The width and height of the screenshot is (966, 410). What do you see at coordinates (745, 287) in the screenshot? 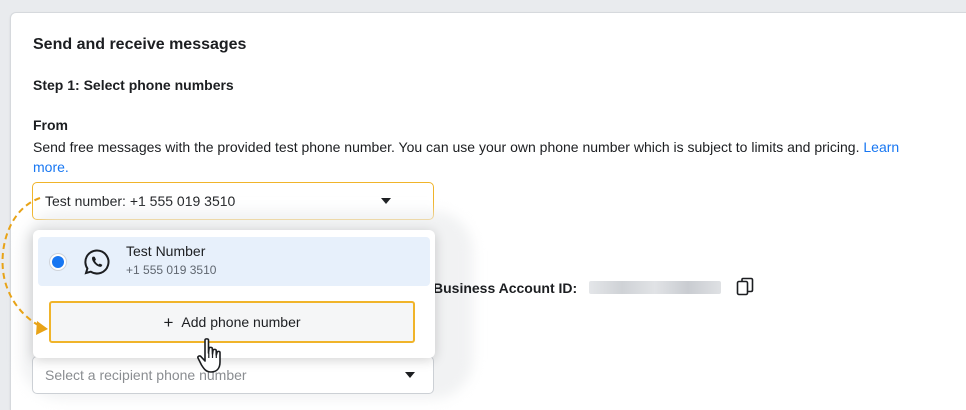
I see `copy-icon` at bounding box center [745, 287].